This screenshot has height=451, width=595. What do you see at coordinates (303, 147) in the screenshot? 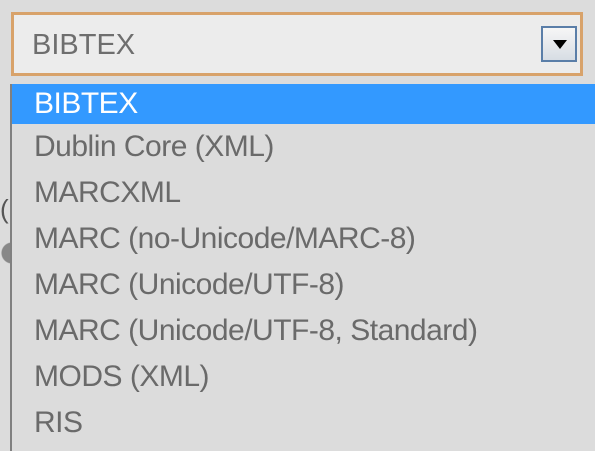
I see `option-dublin-core: Dublin Core (XML)` at bounding box center [303, 147].